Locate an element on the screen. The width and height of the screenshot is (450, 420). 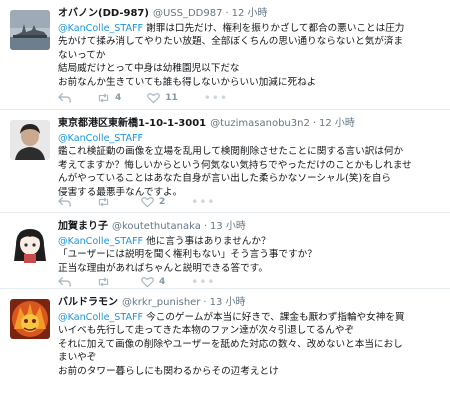
user-handle: @krkr_punisher is located at coordinates (161, 302).